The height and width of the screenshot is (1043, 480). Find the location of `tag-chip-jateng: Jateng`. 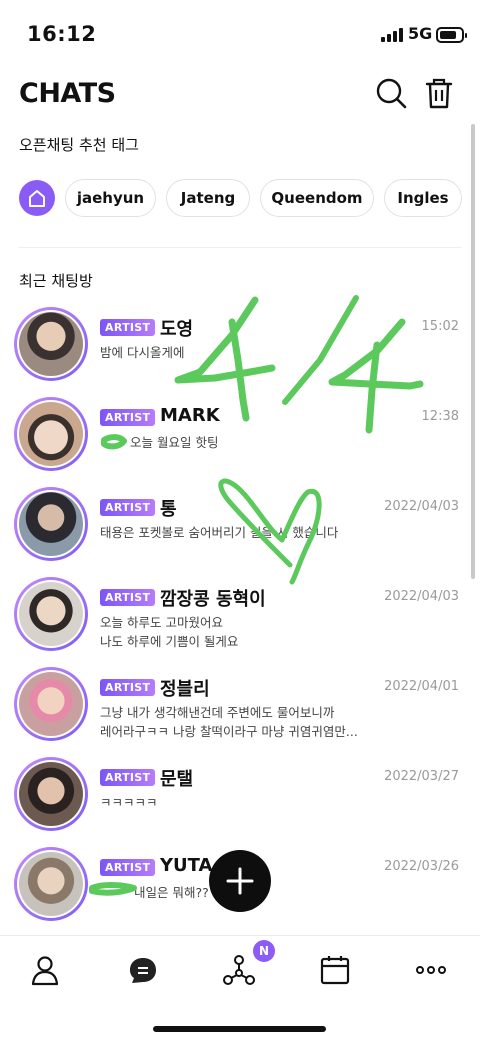

tag-chip-jateng: Jateng is located at coordinates (208, 198).